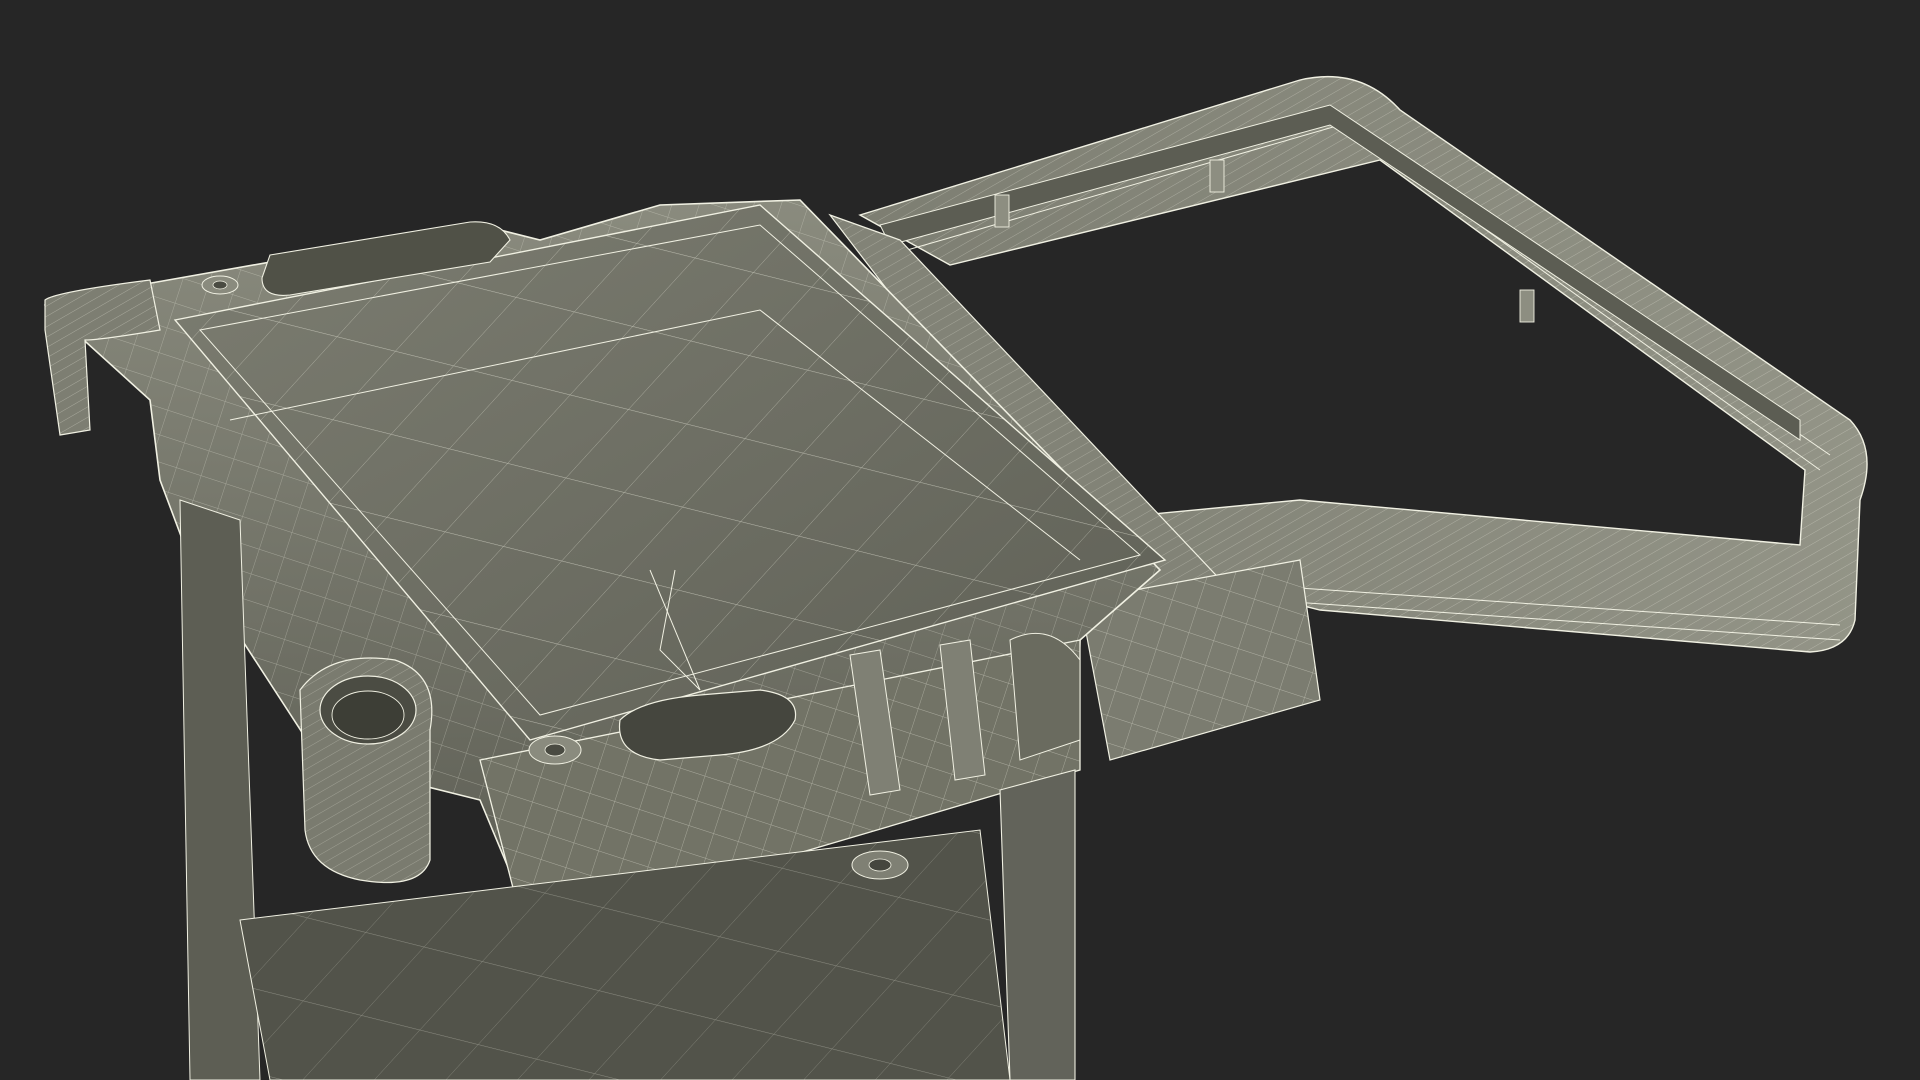 This screenshot has width=1920, height=1080. Describe the element at coordinates (366, 770) in the screenshot. I see `cup-holder` at that location.